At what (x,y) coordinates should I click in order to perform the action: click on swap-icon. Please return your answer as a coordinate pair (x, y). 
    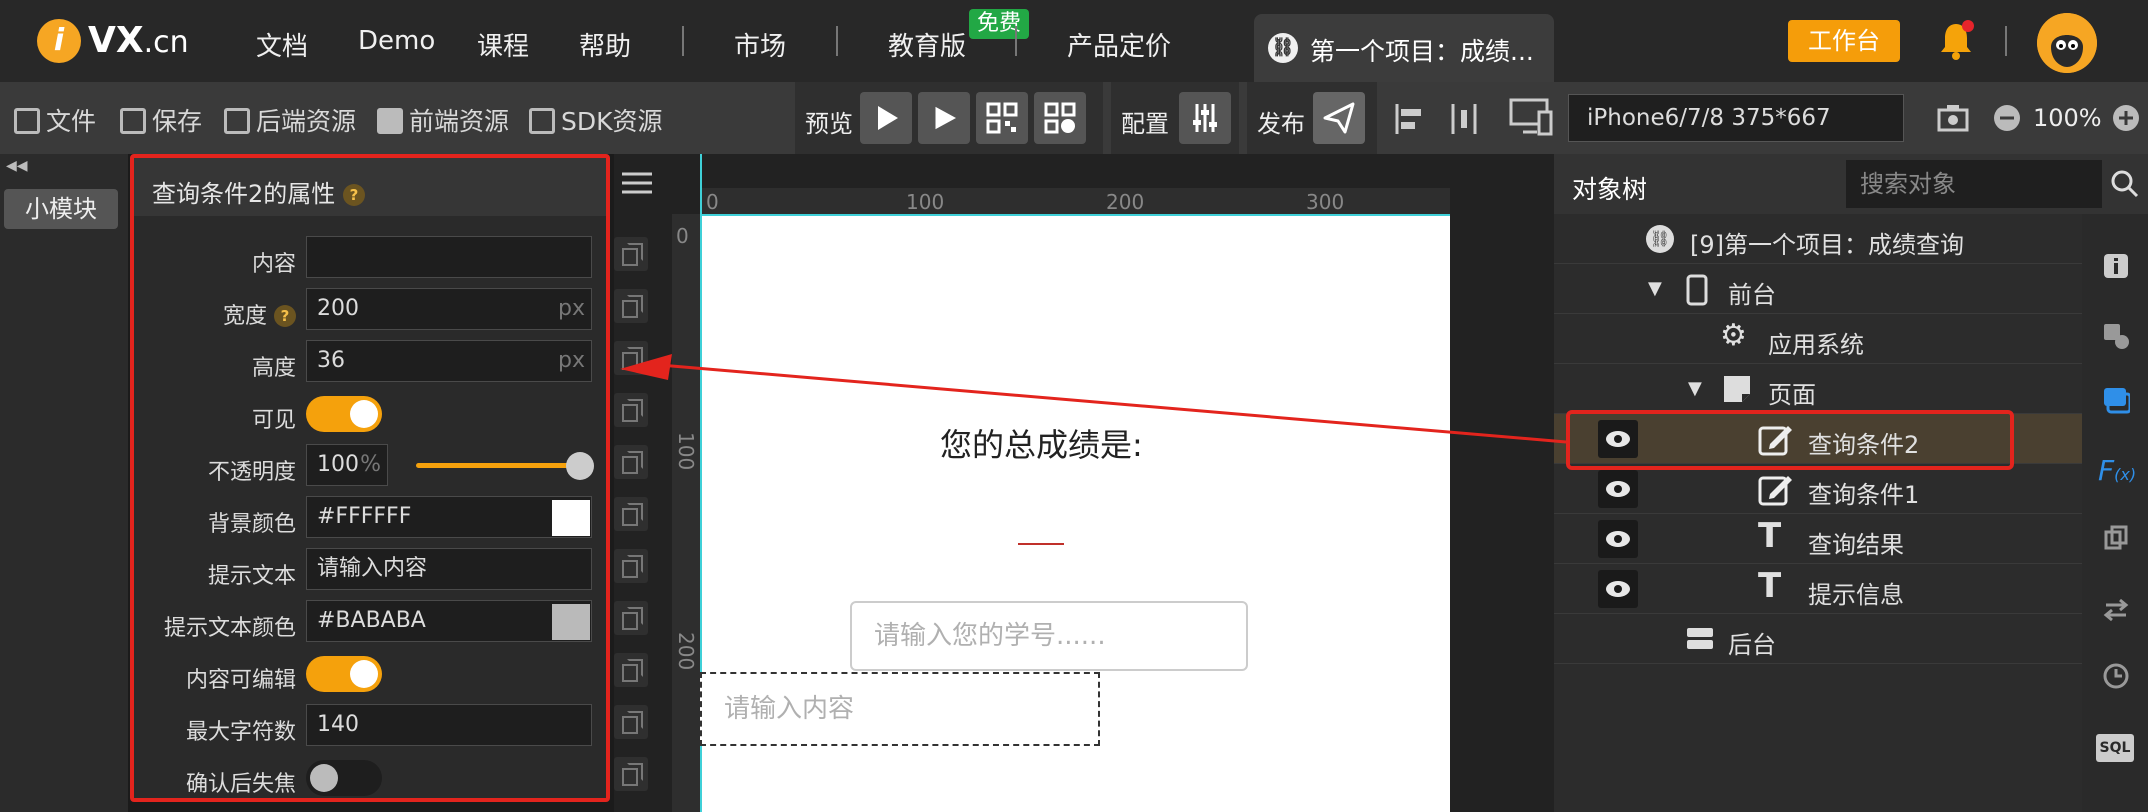
    Looking at the image, I should click on (2116, 610).